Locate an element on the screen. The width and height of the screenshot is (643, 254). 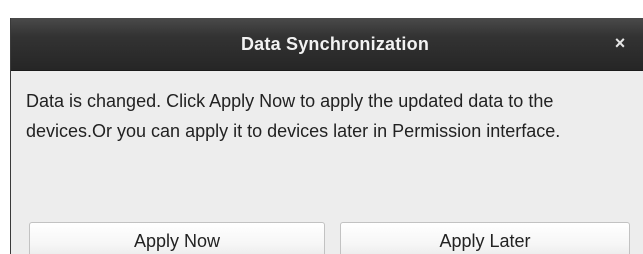
dialog-title: Data Synchronization is located at coordinates (335, 44).